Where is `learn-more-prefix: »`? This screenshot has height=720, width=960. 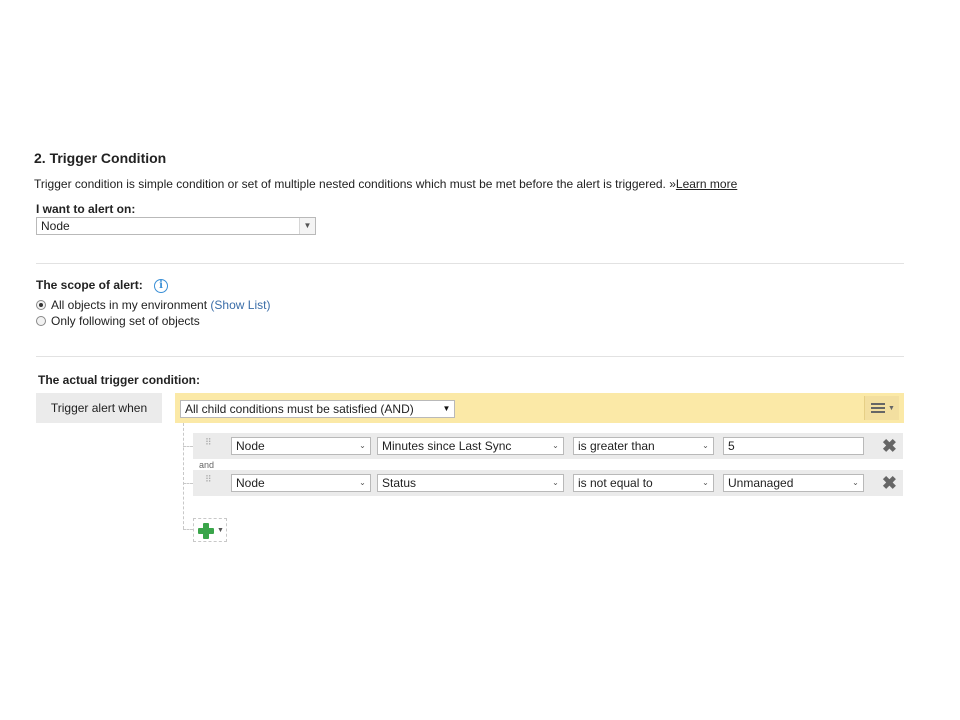 learn-more-prefix: » is located at coordinates (672, 184).